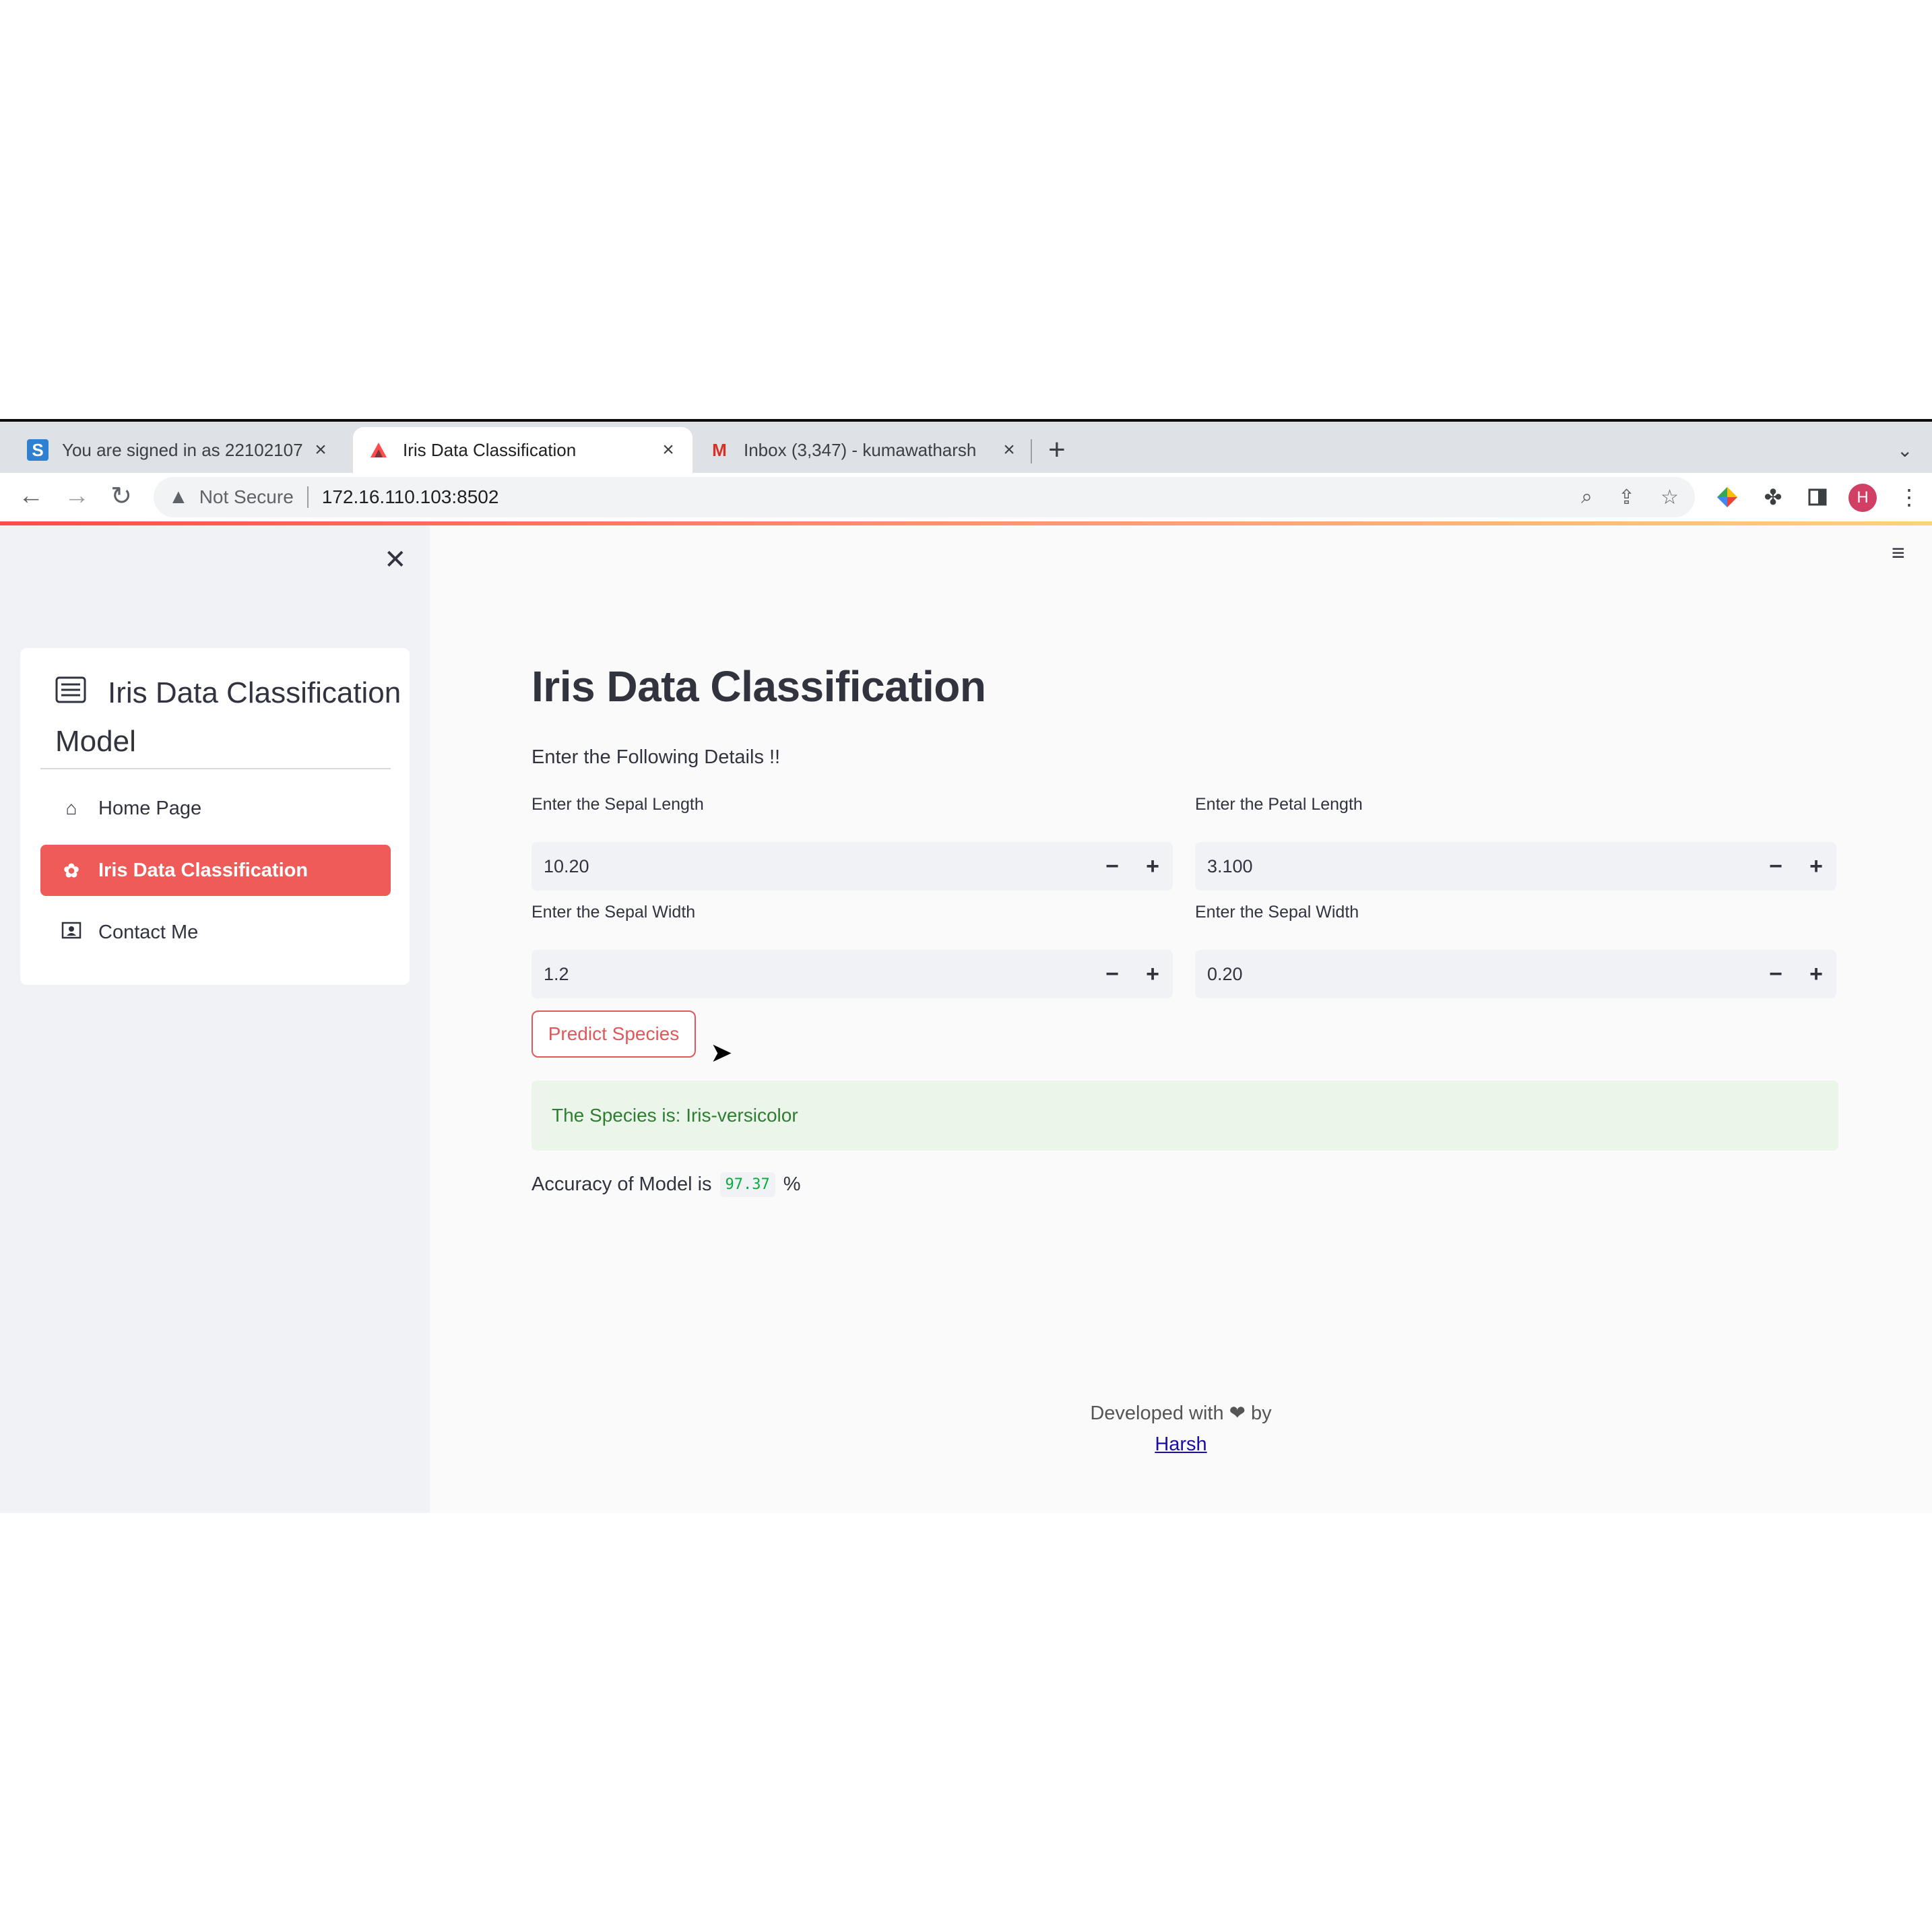 This screenshot has height=1932, width=1932. Describe the element at coordinates (792, 1184) in the screenshot. I see `accuracy-unit: %` at that location.